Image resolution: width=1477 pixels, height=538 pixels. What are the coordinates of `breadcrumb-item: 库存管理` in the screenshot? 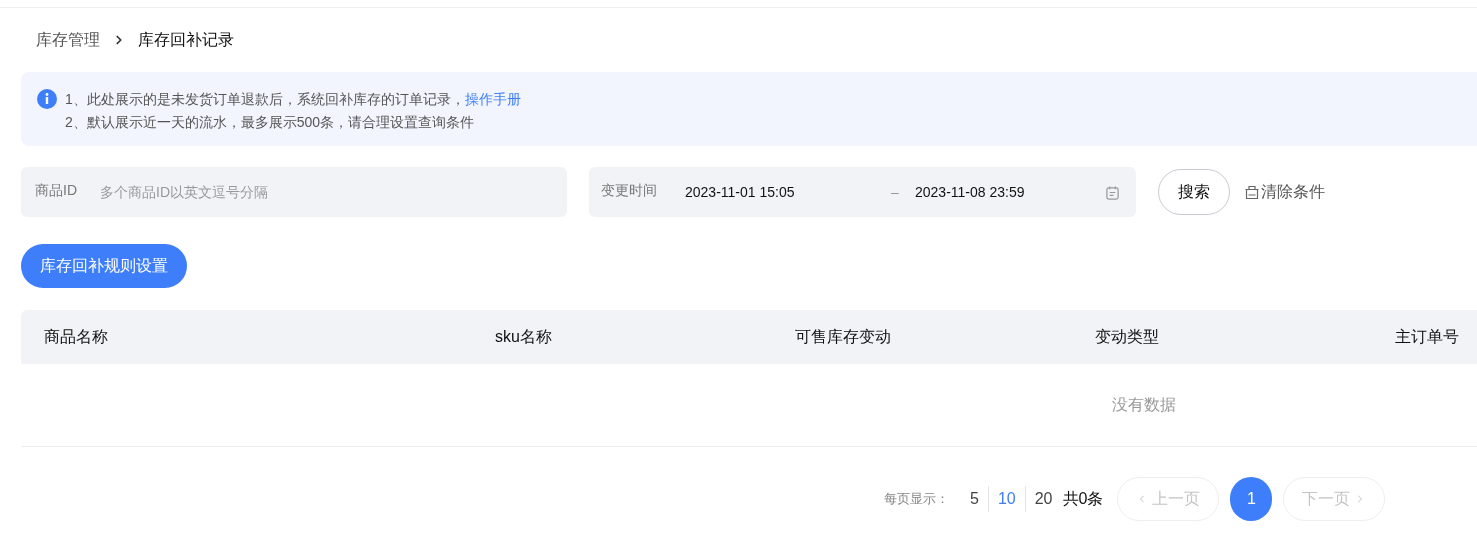 It's located at (68, 40).